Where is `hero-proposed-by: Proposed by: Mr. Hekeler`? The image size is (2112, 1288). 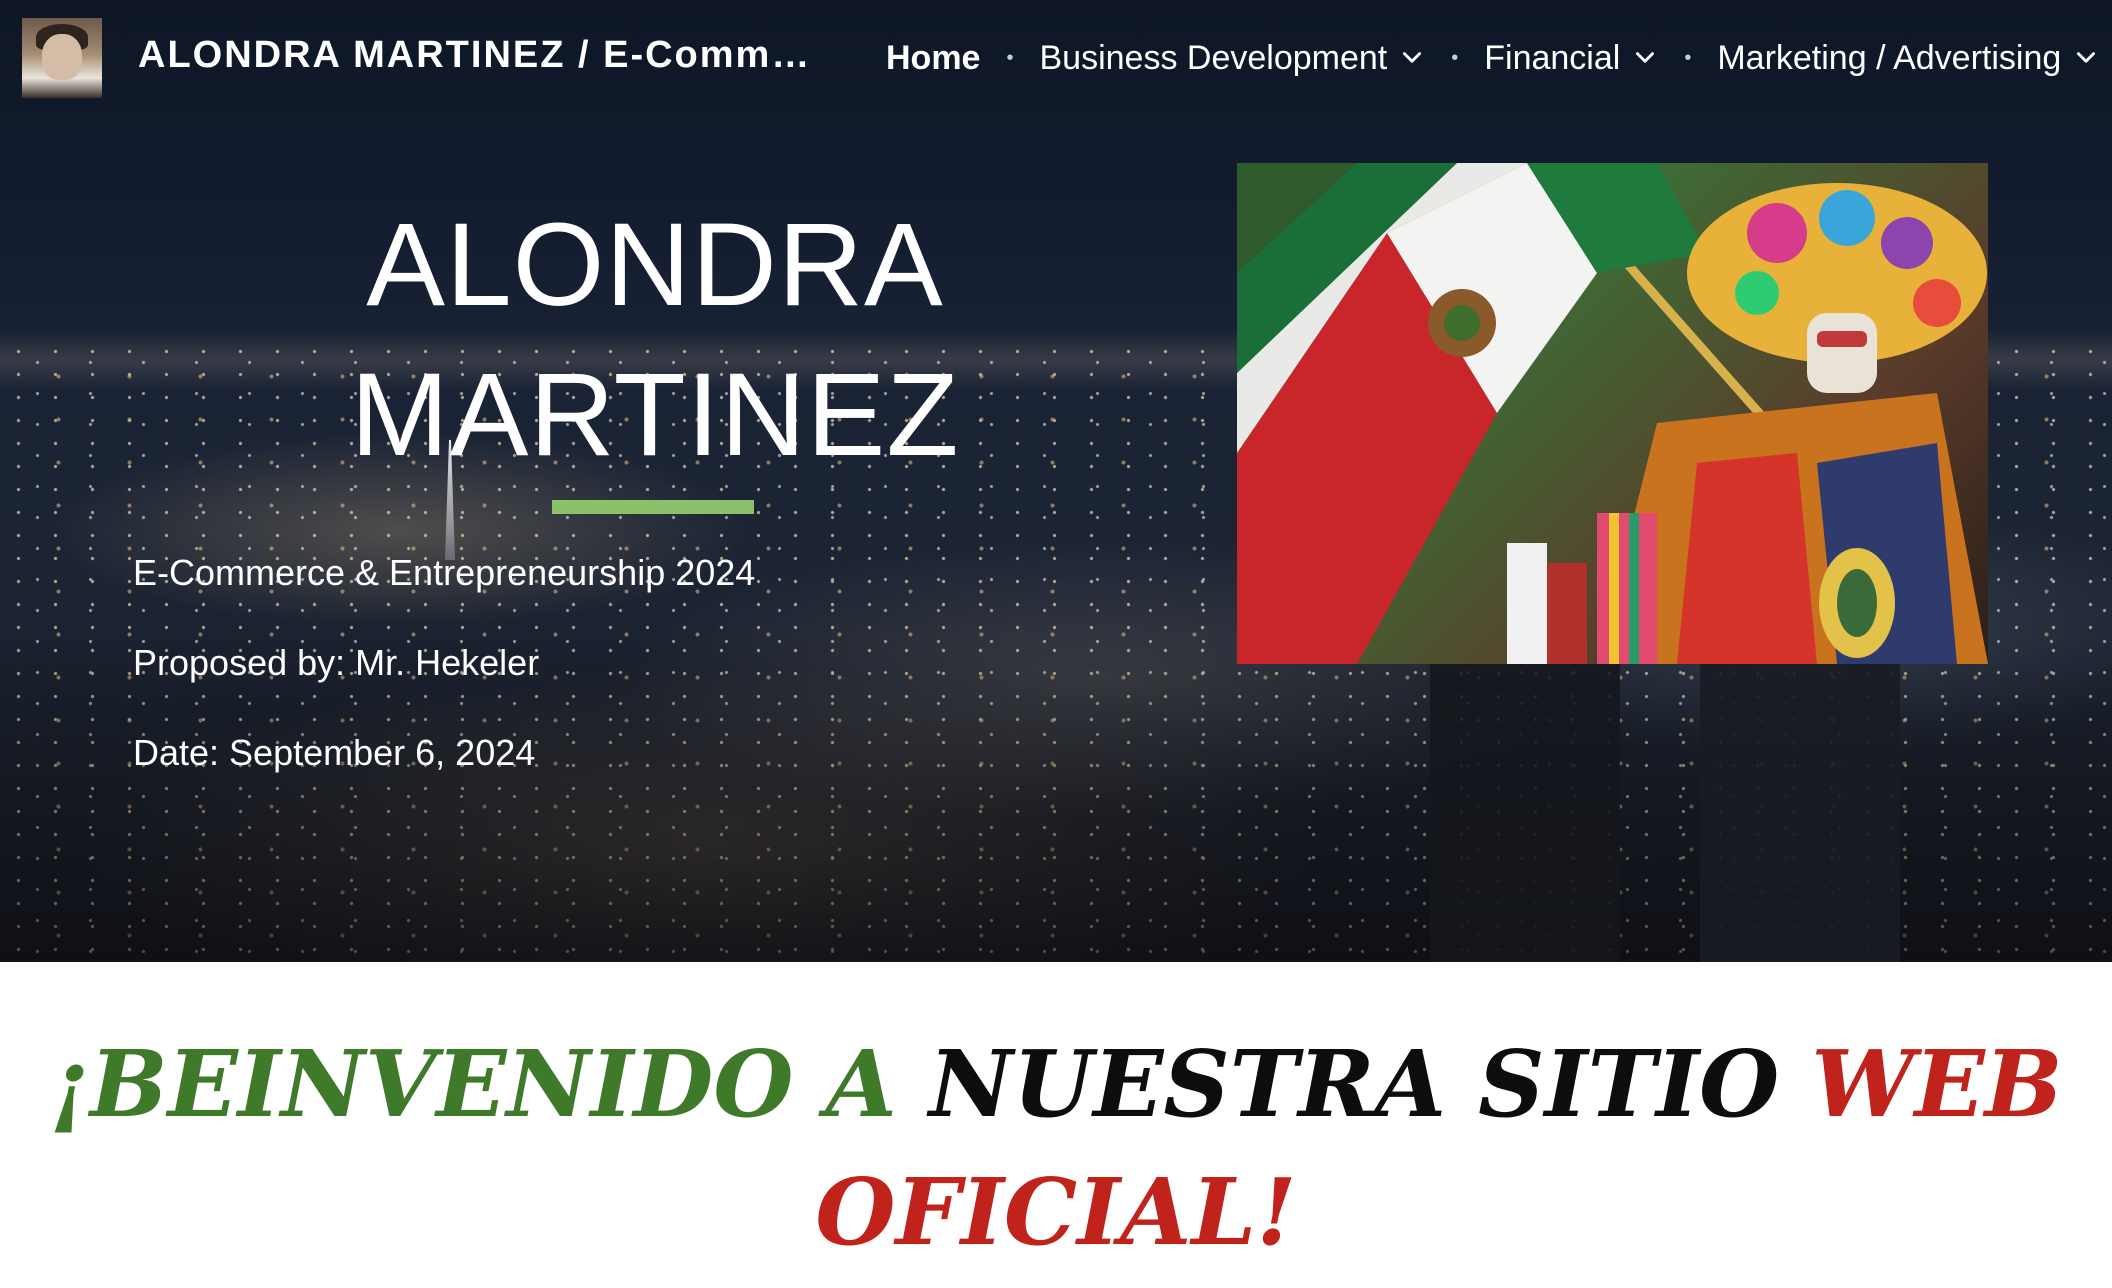
hero-proposed-by: Proposed by: Mr. Hekeler is located at coordinates (336, 662).